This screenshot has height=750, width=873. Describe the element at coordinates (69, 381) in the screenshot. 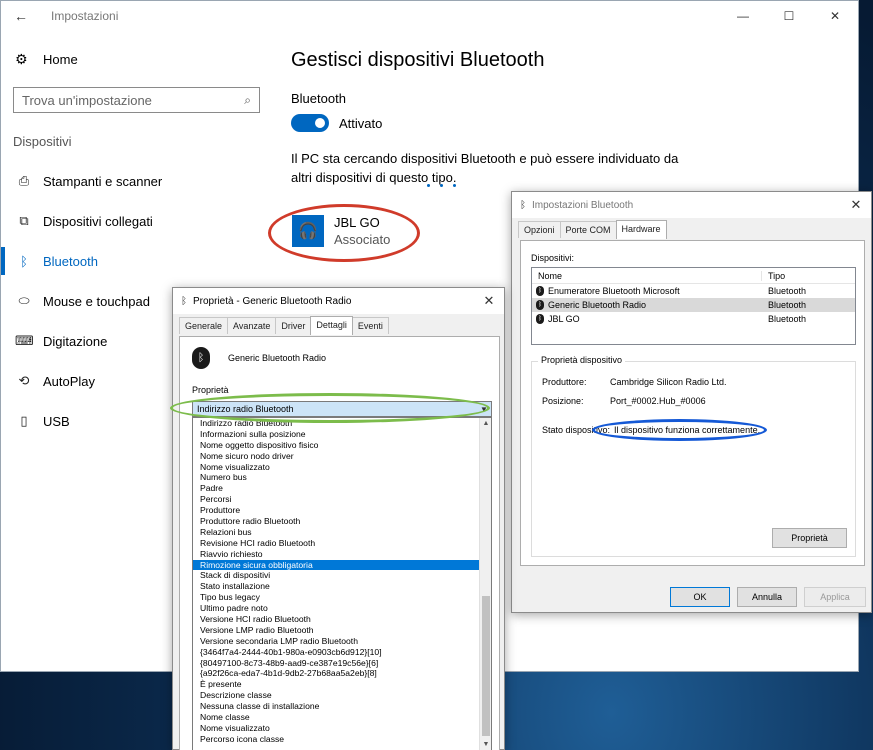

I see `sidebar-item-label: AutoPlay` at that location.